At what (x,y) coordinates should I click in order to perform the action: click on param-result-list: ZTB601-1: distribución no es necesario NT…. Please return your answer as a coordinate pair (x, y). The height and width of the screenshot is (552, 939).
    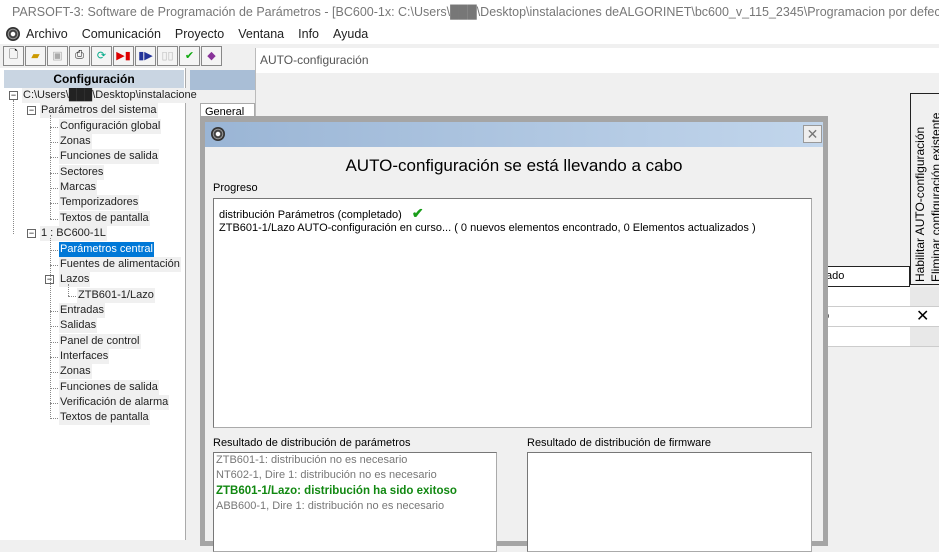
    Looking at the image, I should click on (355, 502).